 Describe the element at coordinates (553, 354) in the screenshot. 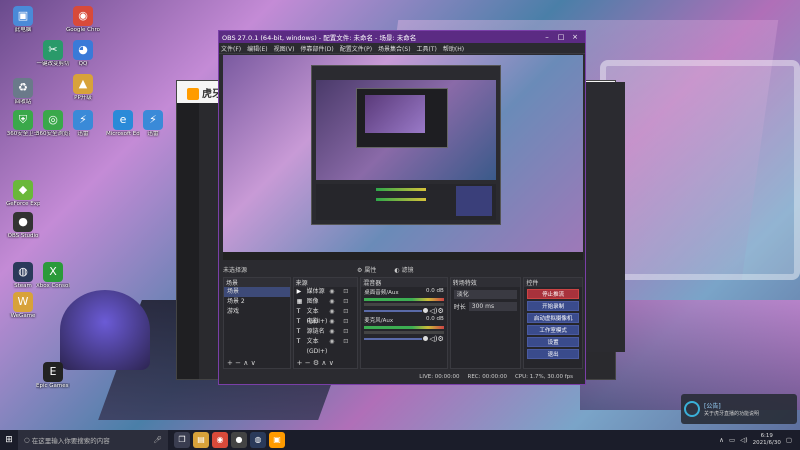

I see `control-button: 退出` at that location.